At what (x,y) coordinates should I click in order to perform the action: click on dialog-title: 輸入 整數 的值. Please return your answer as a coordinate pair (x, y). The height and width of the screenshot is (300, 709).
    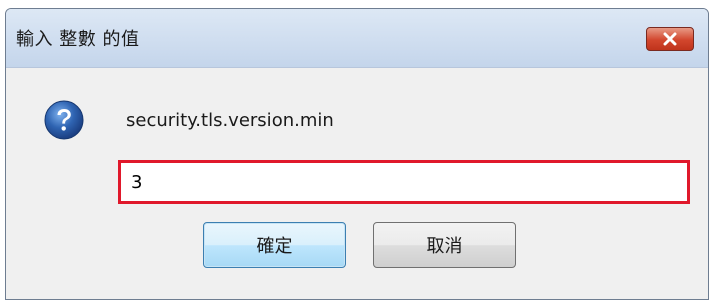
    Looking at the image, I should click on (78, 39).